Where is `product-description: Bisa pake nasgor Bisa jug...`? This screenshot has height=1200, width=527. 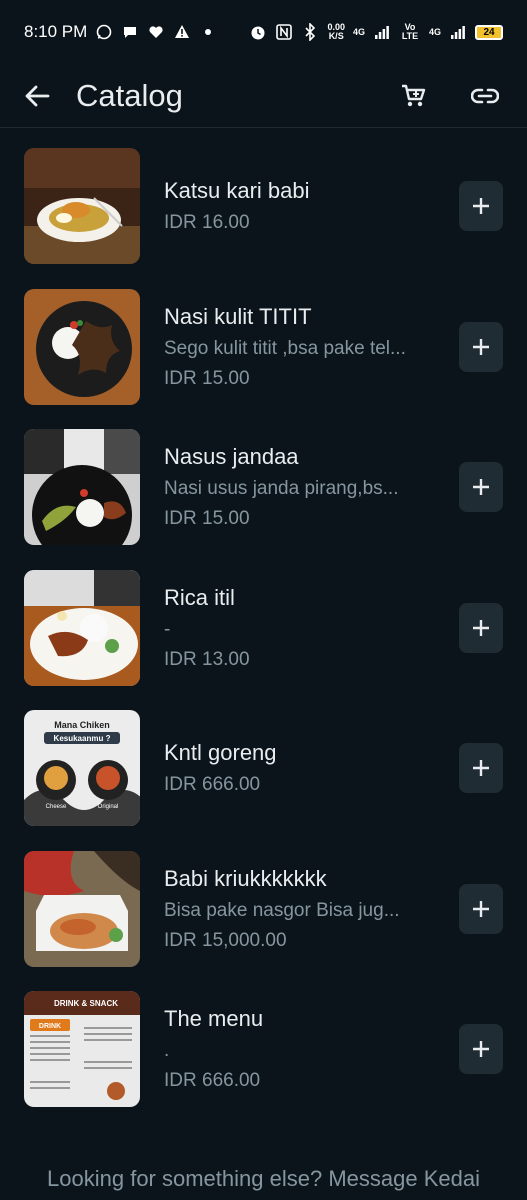
product-description: Bisa pake nasgor Bisa jug... is located at coordinates (282, 910).